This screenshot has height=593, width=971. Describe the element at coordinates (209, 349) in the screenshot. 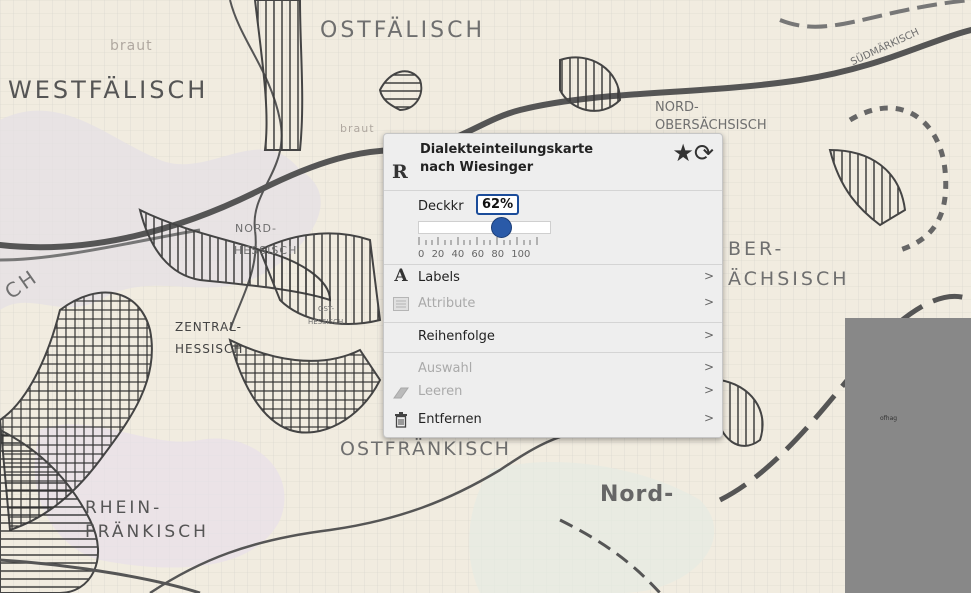

I see `map-label-hessisch-2: HESSISCH` at that location.